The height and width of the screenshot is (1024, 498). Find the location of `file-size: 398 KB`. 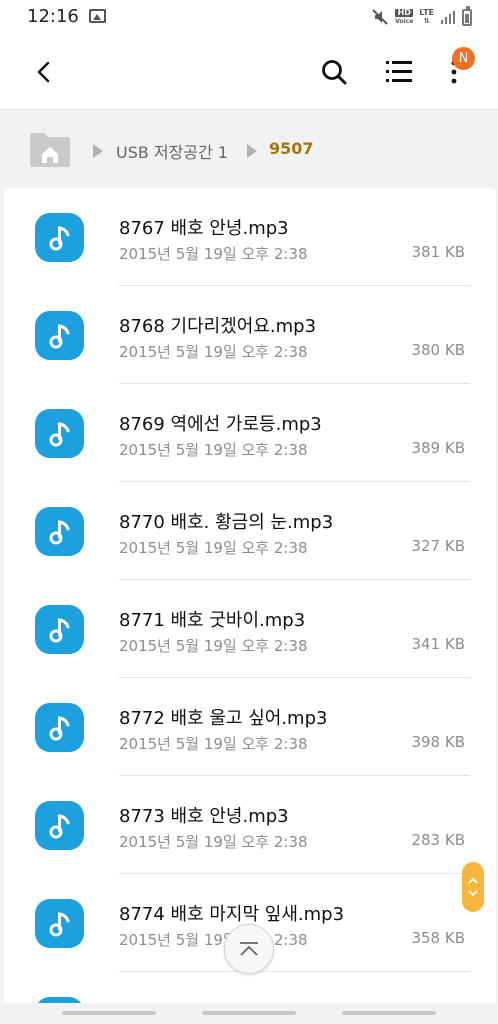

file-size: 398 KB is located at coordinates (438, 742).